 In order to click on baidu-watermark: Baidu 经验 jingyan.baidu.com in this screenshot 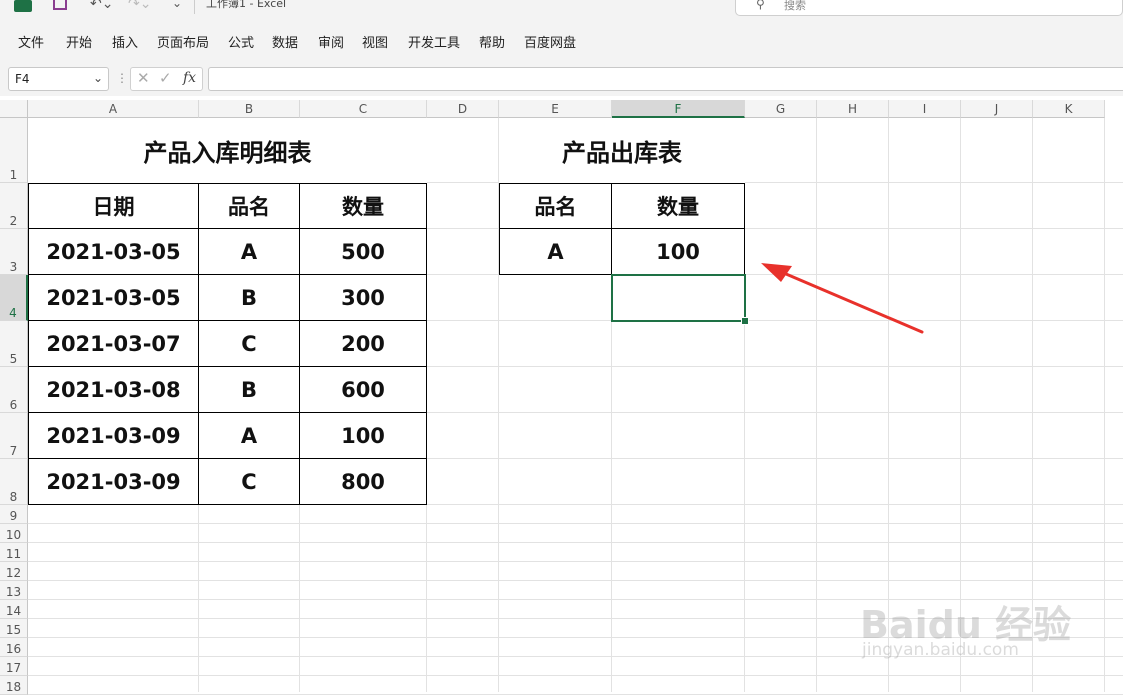, I will do `click(967, 622)`.